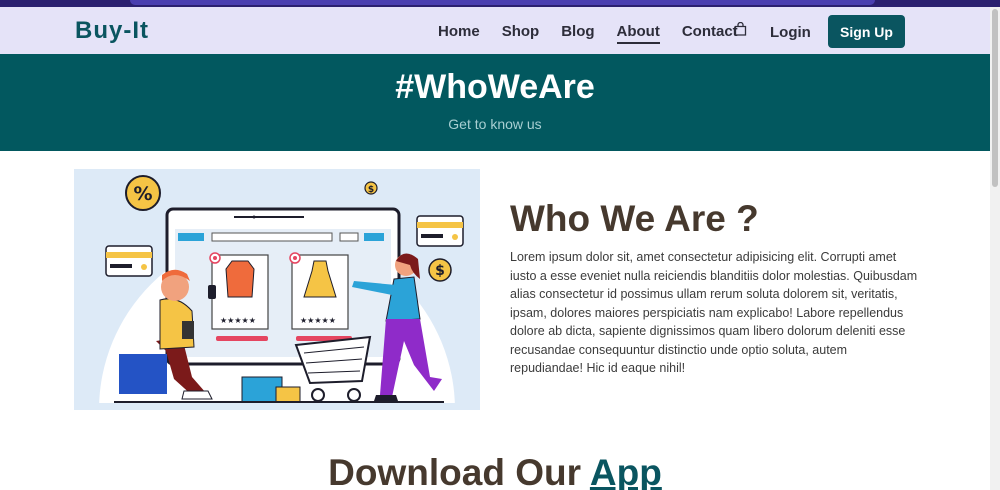 The width and height of the screenshot is (1000, 490). What do you see at coordinates (459, 471) in the screenshot?
I see `download-heading-prefix: Download Our` at bounding box center [459, 471].